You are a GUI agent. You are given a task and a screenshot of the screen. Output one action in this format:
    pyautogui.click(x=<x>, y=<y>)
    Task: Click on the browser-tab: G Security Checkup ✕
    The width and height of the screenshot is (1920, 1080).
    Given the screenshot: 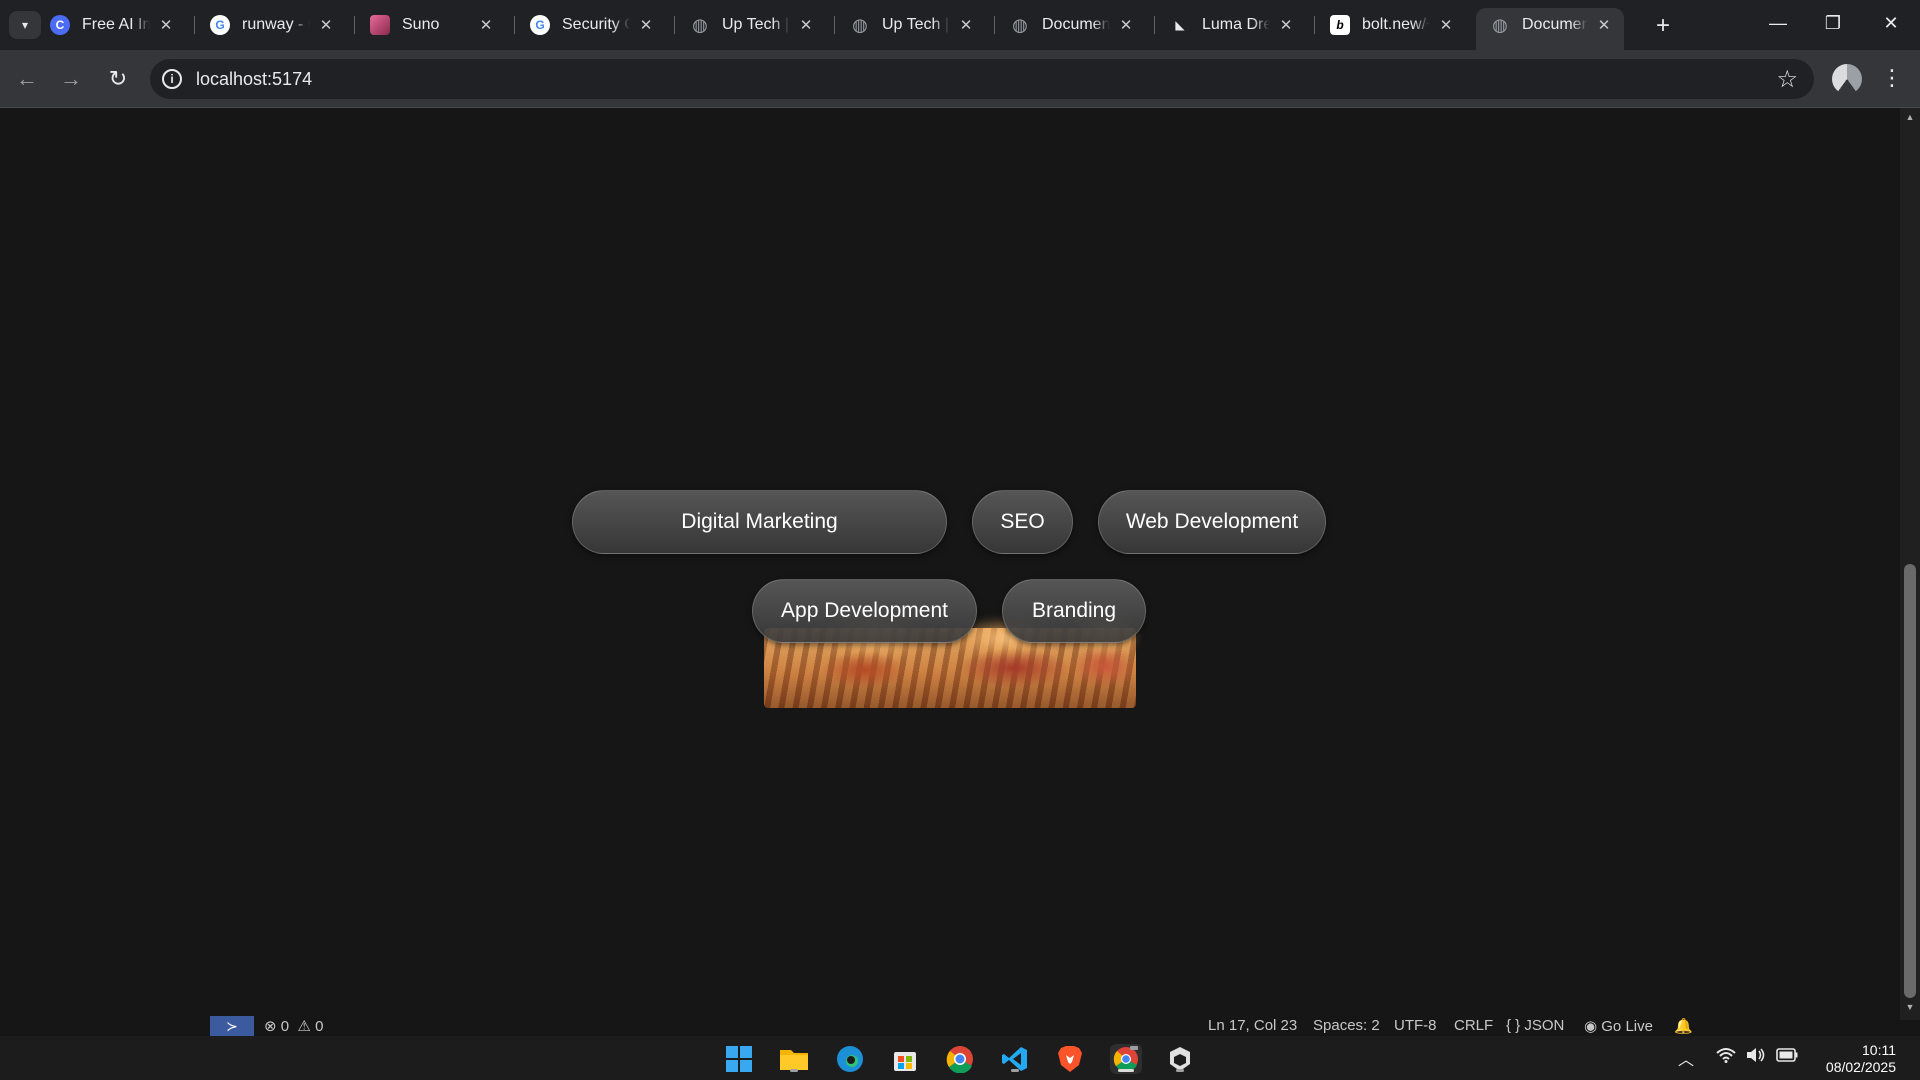 What is the action you would take?
    pyautogui.click(x=591, y=25)
    